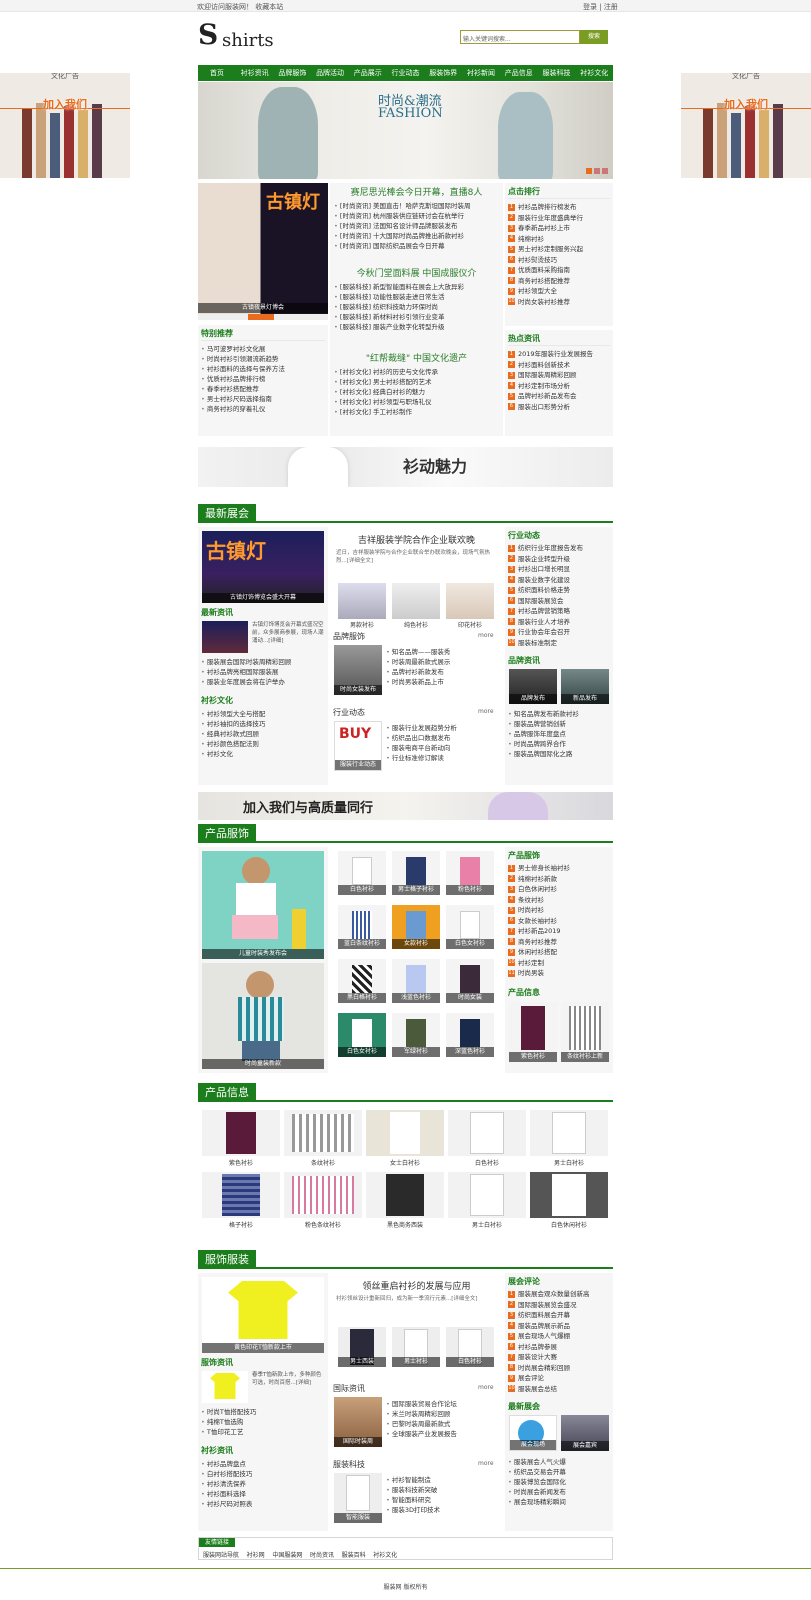 This screenshot has height=1600, width=811. What do you see at coordinates (560, 559) in the screenshot?
I see `list-item: 2 服装企业转型升级` at bounding box center [560, 559].